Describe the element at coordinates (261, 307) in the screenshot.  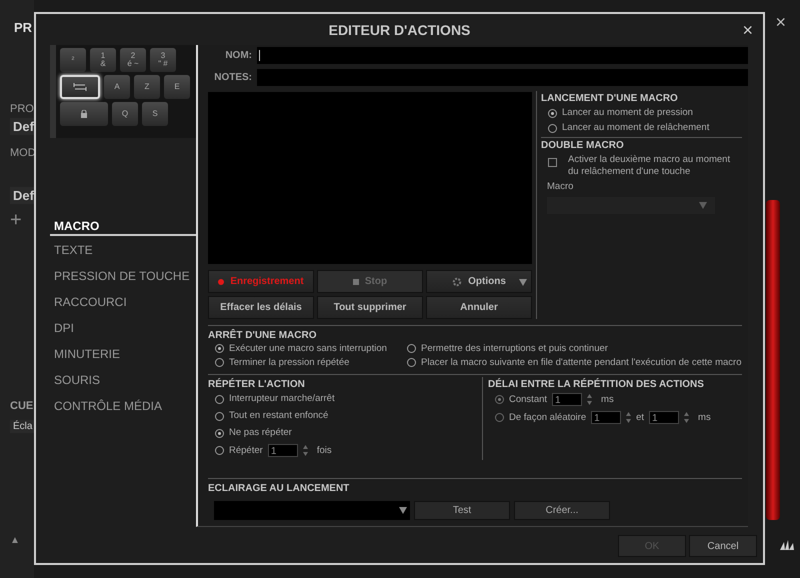
I see `macro-button: Effacer les délais` at that location.